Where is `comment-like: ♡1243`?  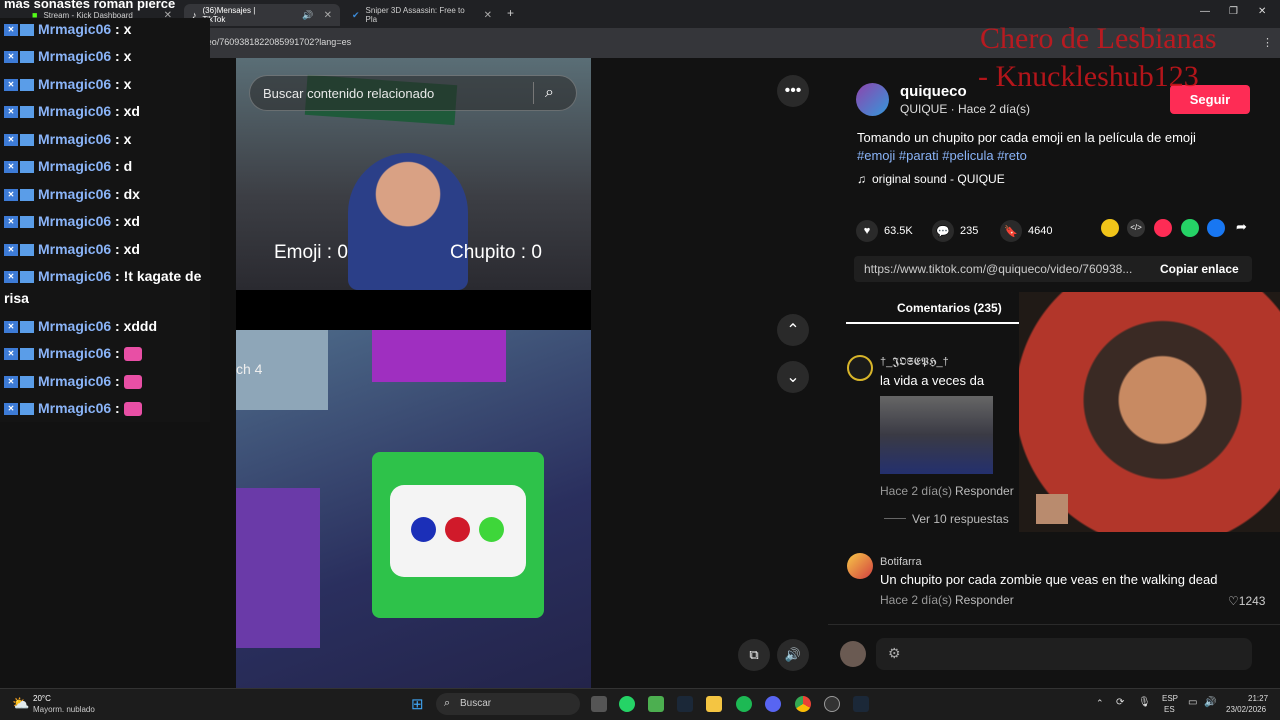
comment-like: ♡1243 is located at coordinates (1246, 601).